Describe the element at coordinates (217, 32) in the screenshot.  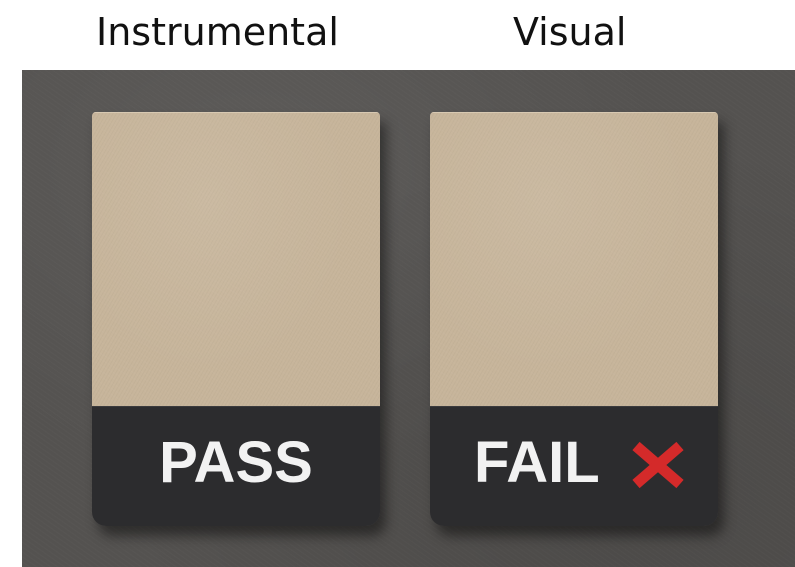
I see `heading-instrumental: Instrumental` at that location.